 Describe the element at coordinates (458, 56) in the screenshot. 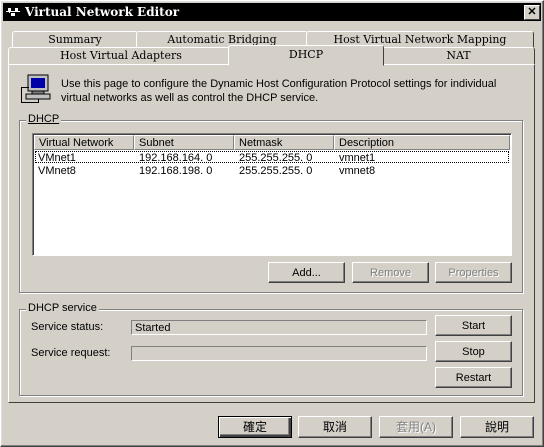

I see `tab-nat: NAT` at that location.